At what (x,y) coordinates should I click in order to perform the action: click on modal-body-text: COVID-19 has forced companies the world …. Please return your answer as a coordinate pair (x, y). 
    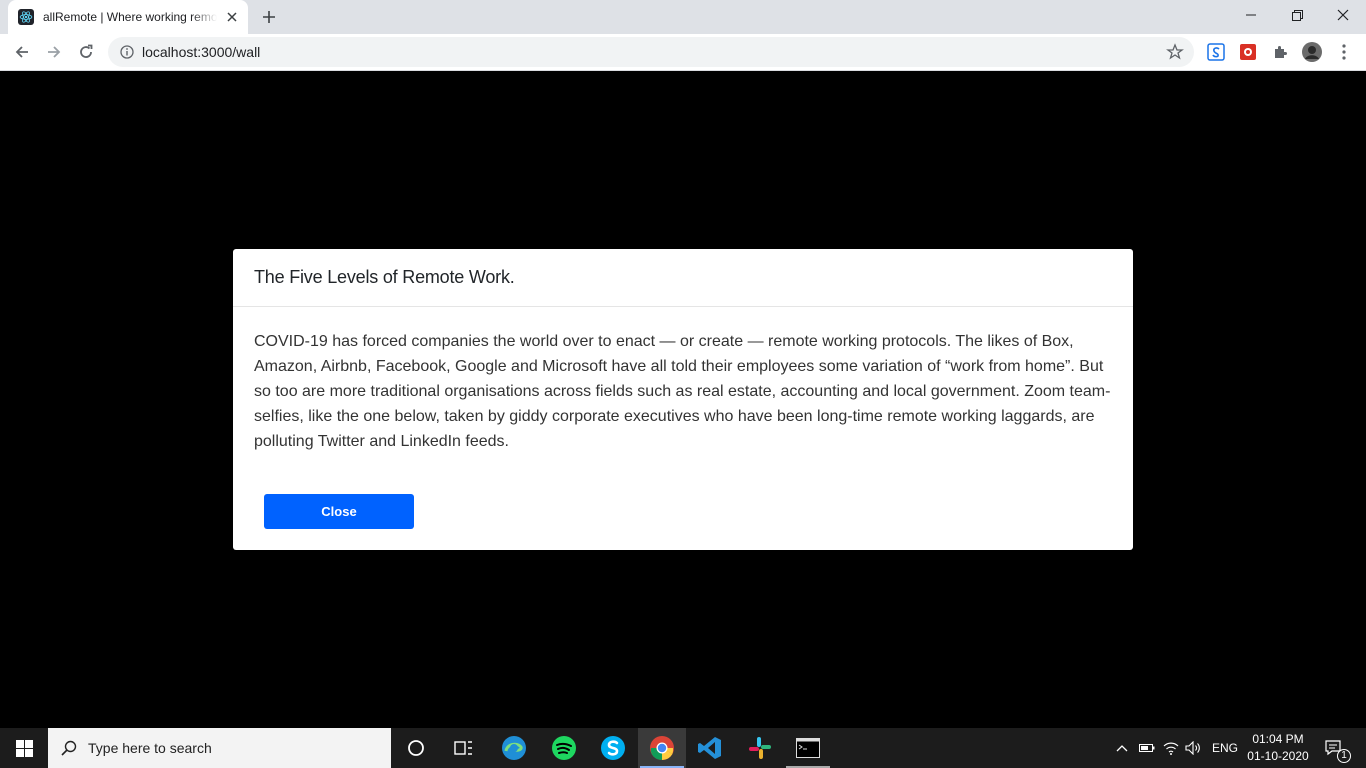
    Looking at the image, I should click on (682, 391).